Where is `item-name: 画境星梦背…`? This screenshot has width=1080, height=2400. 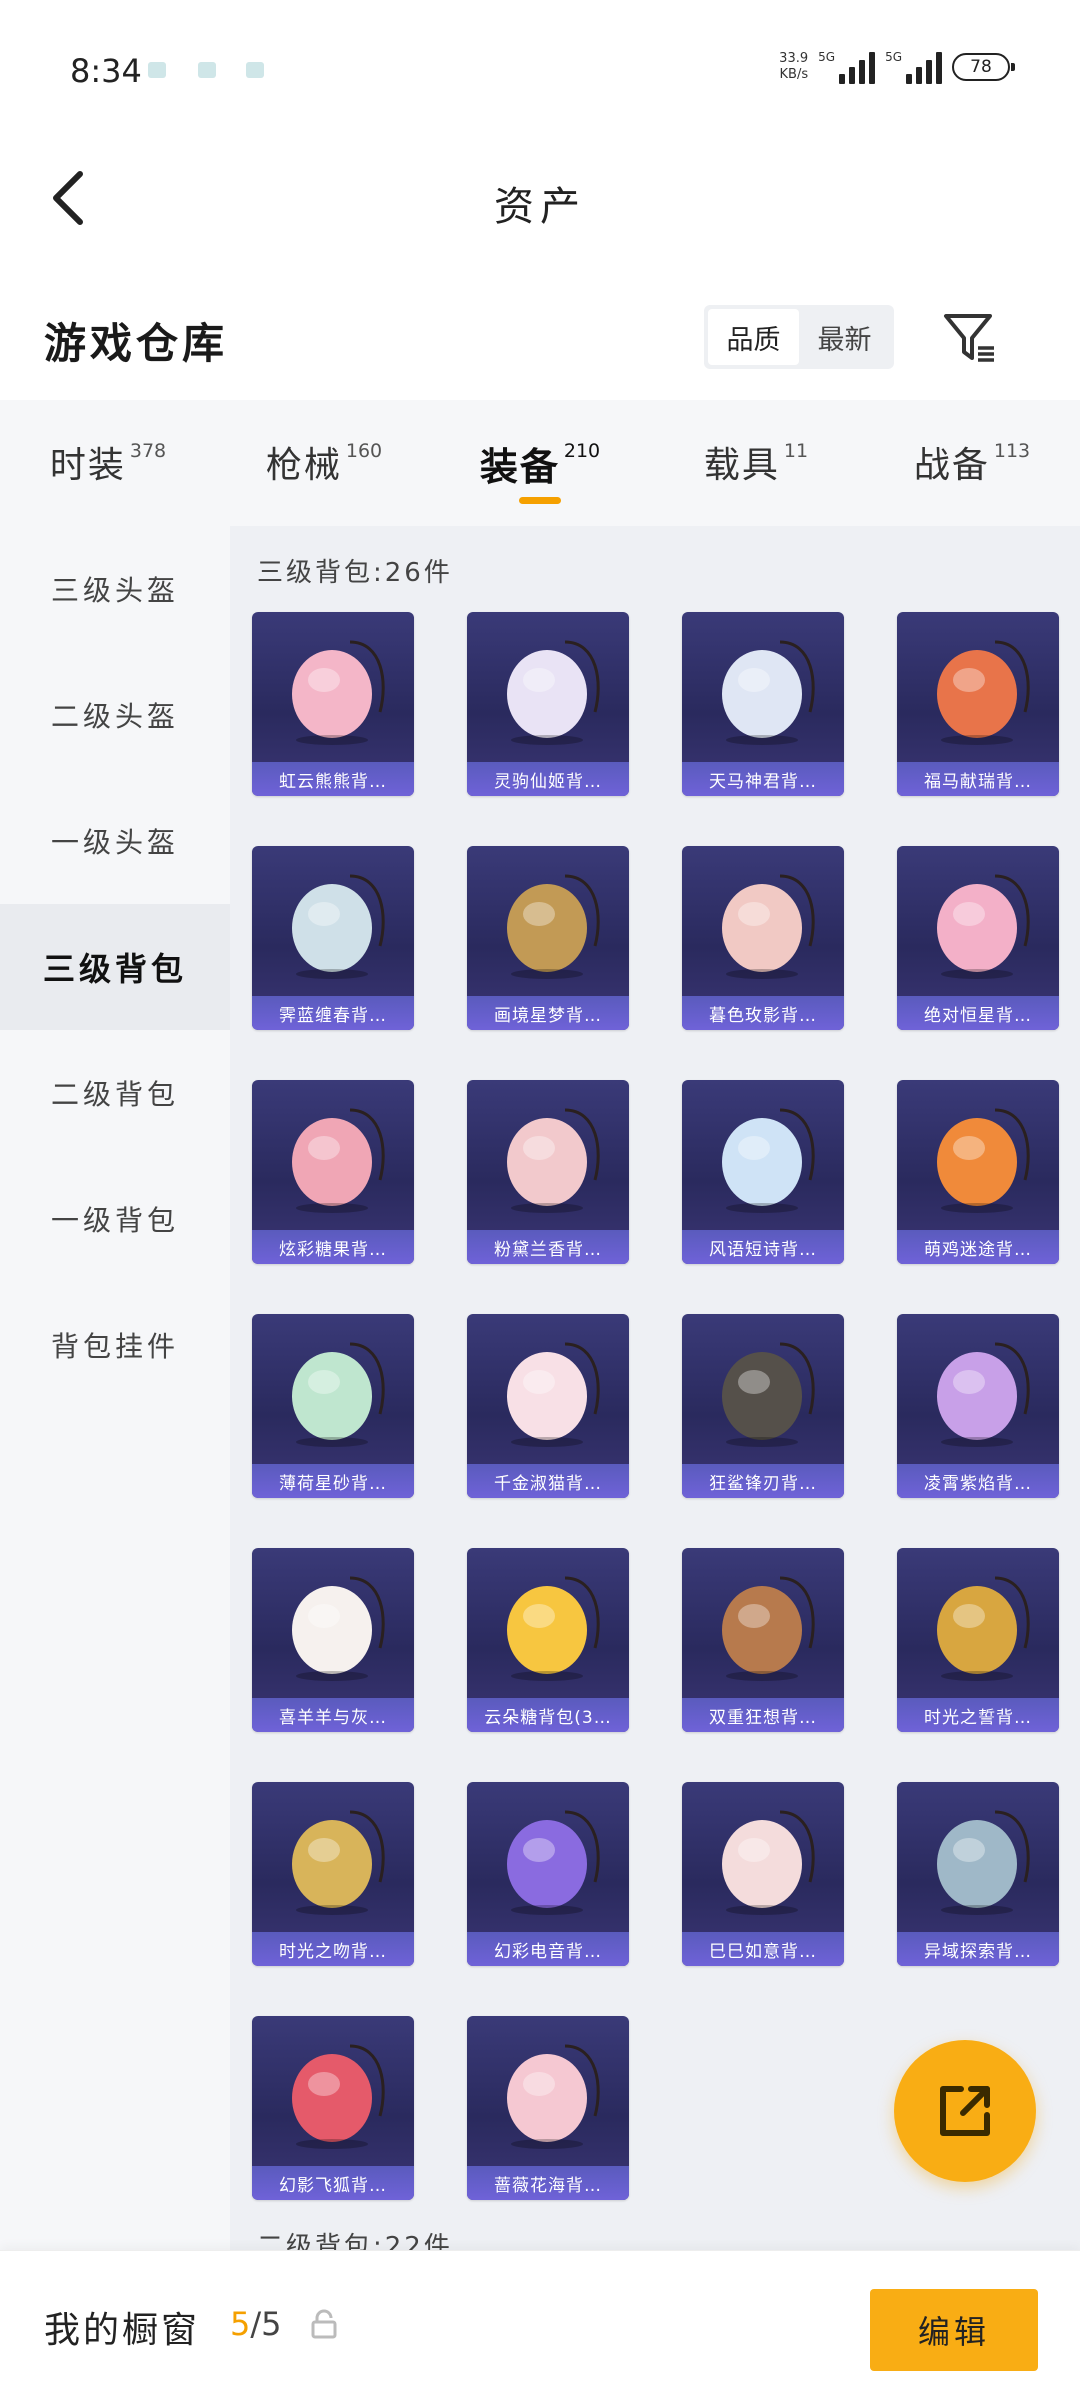
item-name: 画境星梦背… is located at coordinates (548, 1013).